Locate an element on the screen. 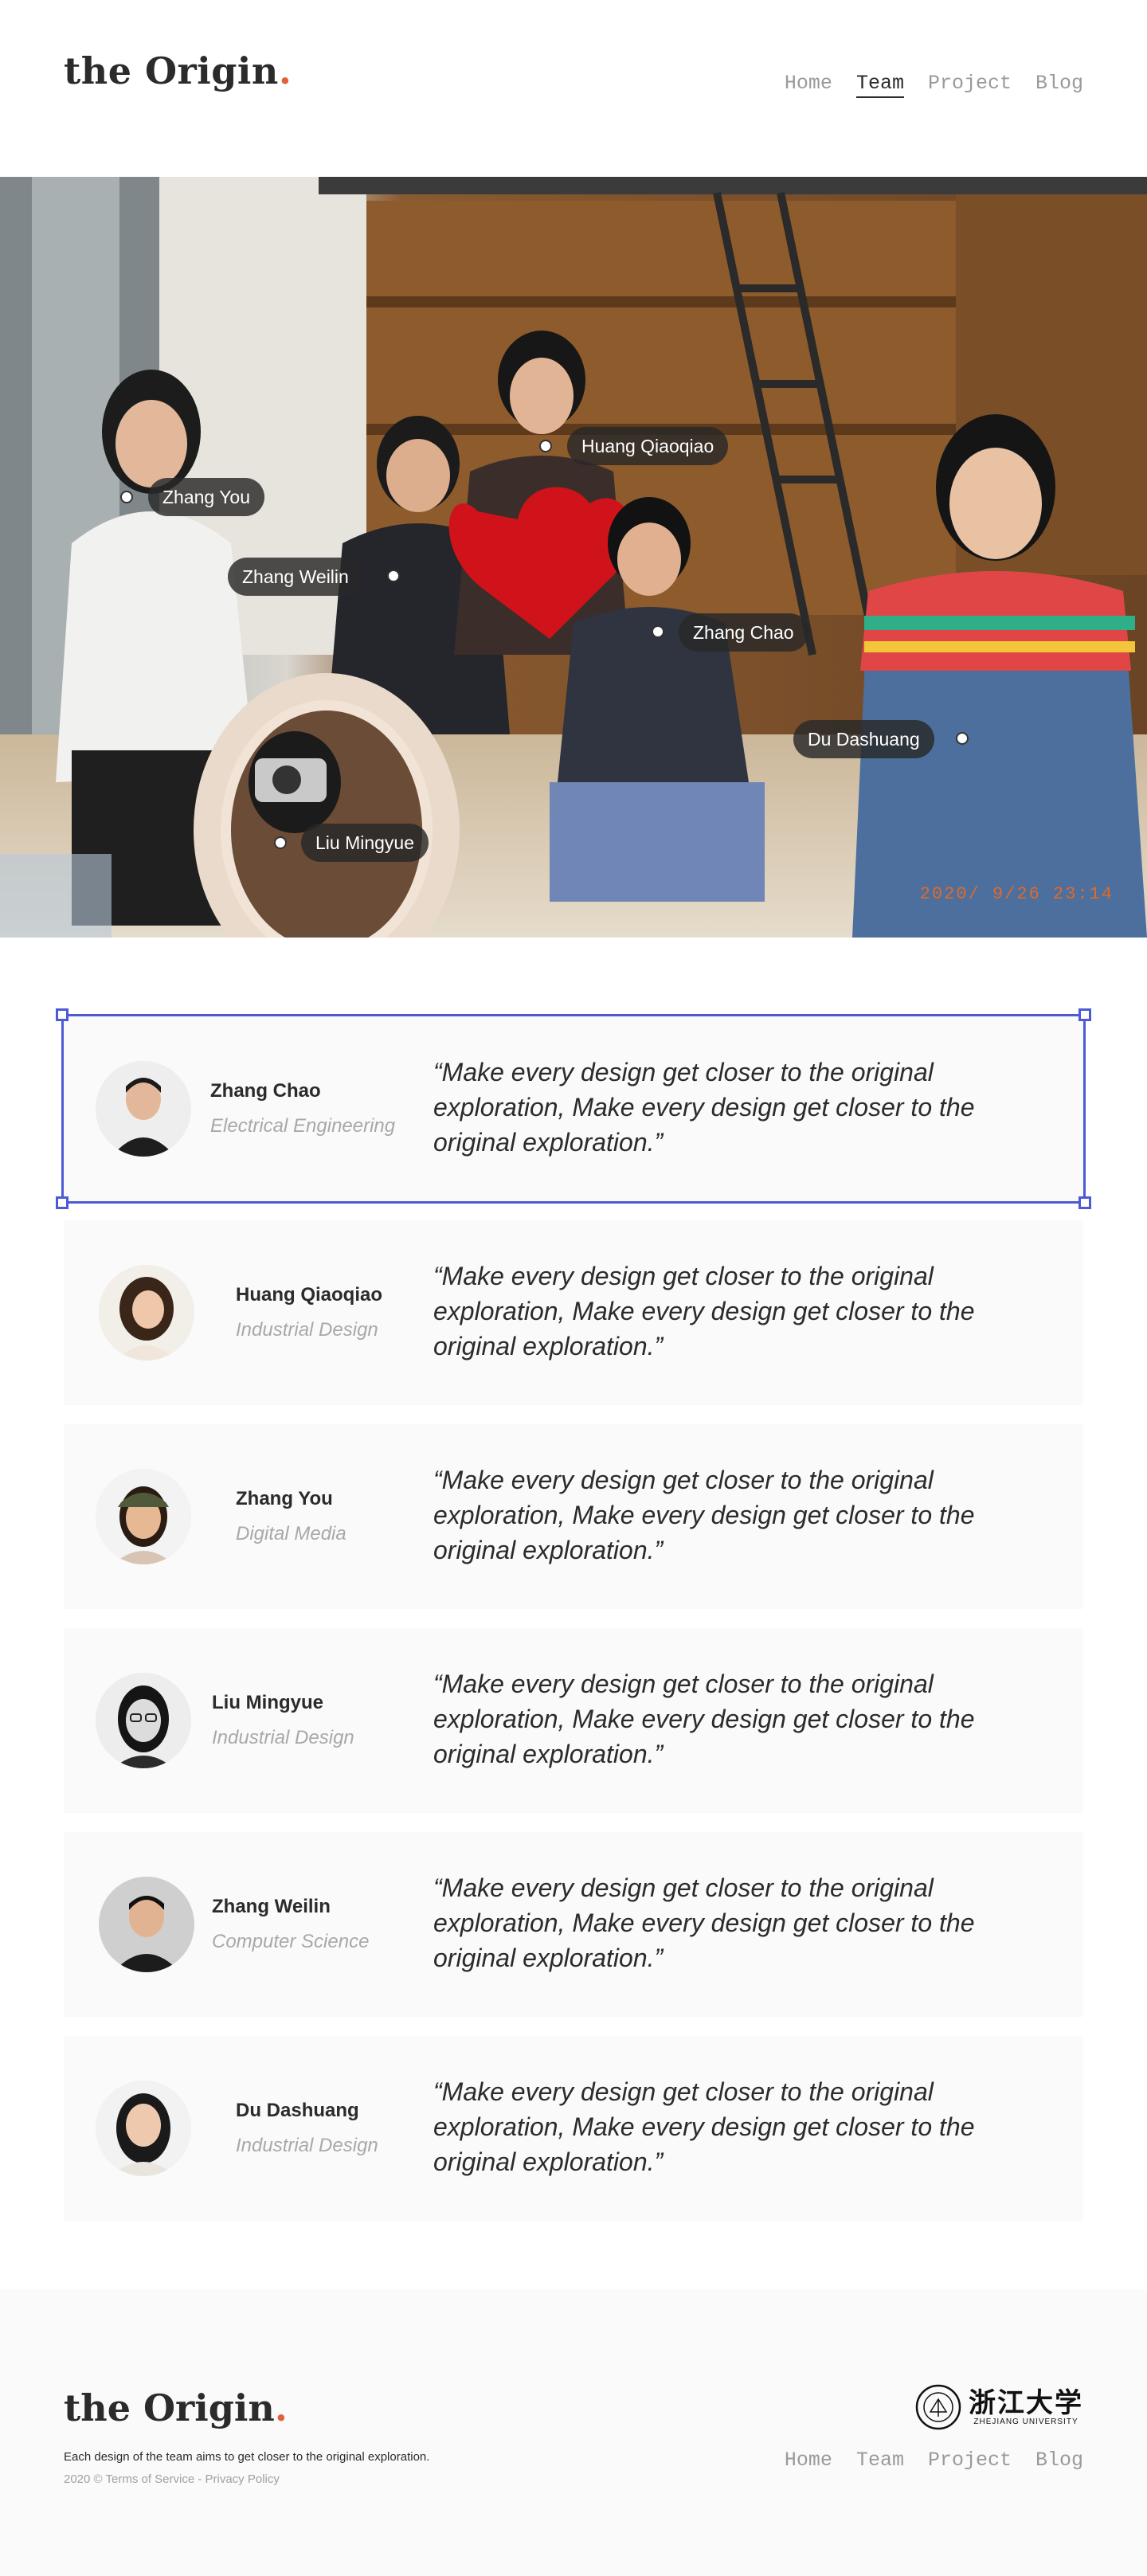 This screenshot has width=1147, height=2576. tag-pin-liu-mingyue is located at coordinates (280, 842).